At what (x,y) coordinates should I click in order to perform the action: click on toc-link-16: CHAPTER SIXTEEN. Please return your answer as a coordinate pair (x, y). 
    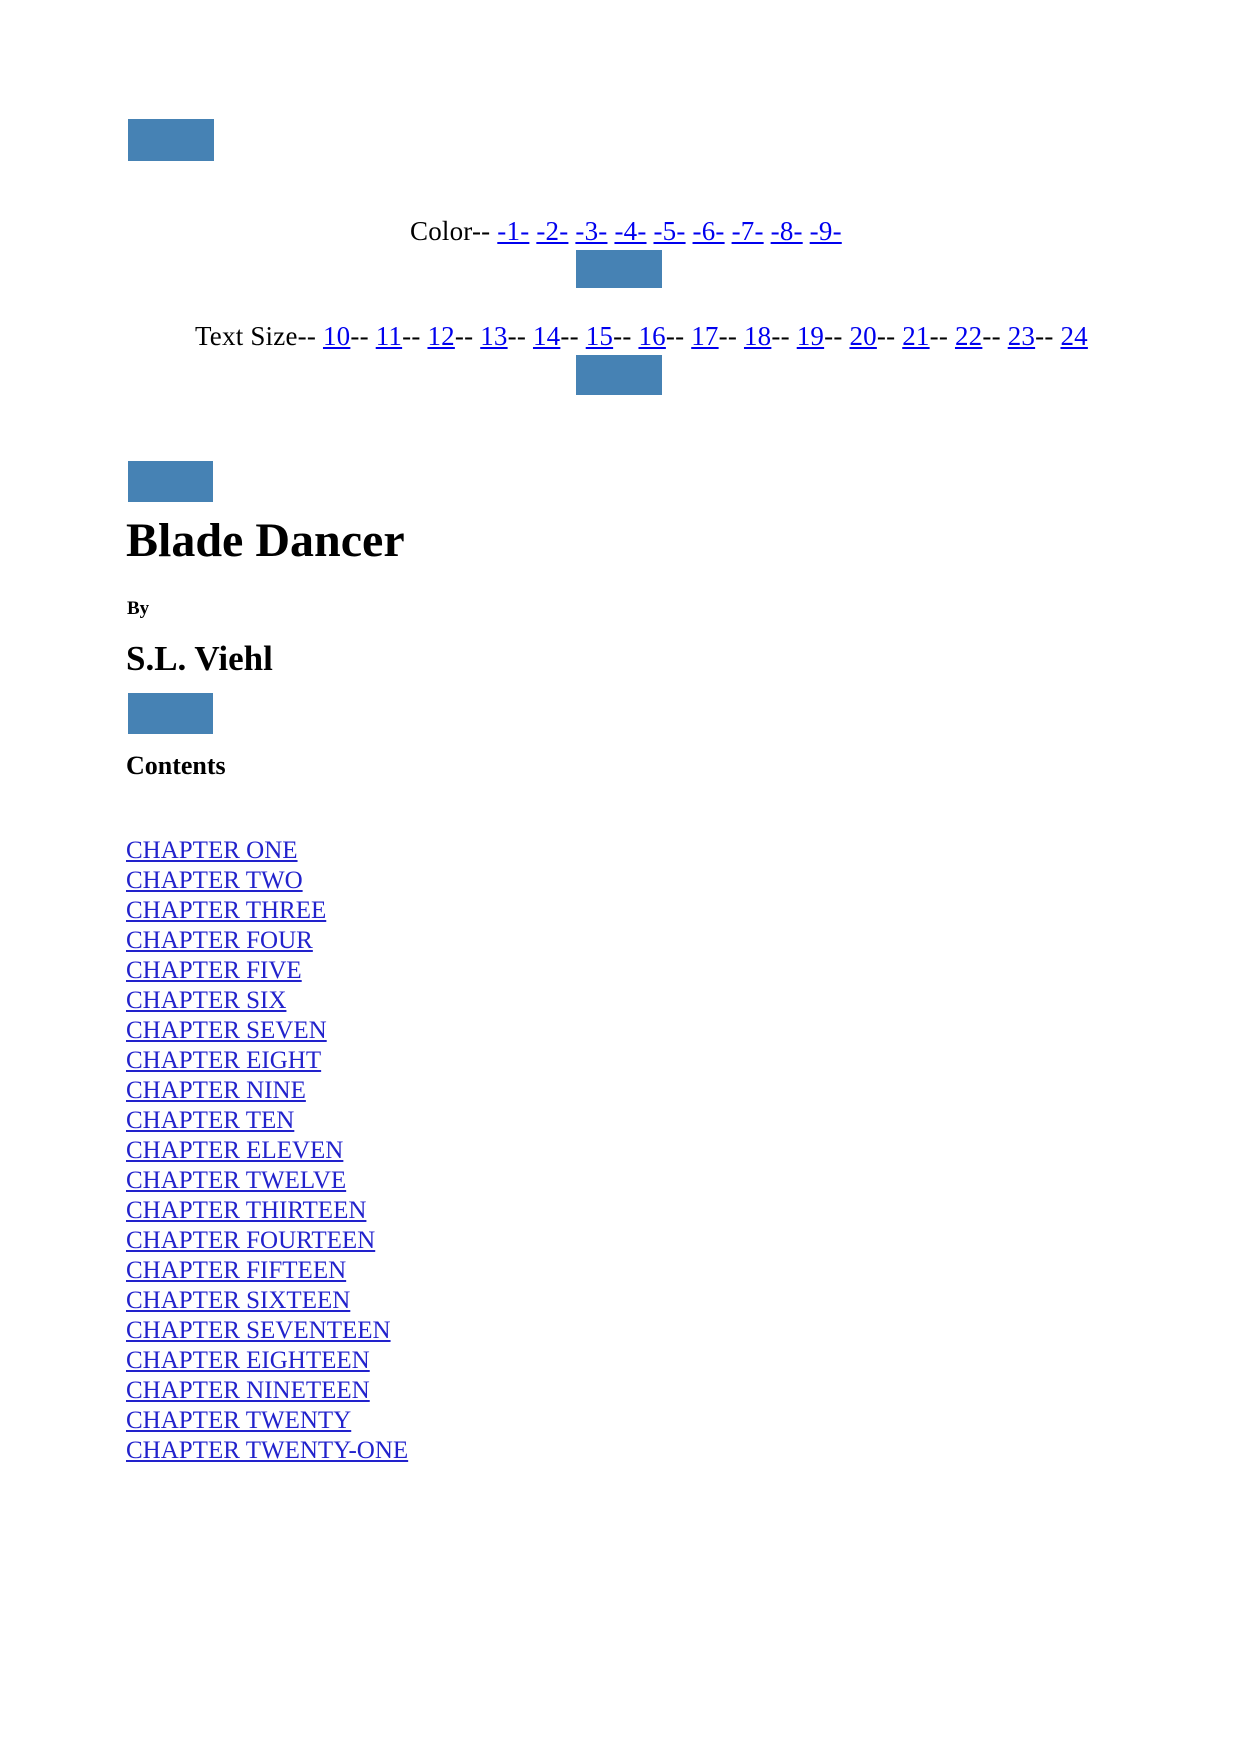
    Looking at the image, I should click on (238, 1300).